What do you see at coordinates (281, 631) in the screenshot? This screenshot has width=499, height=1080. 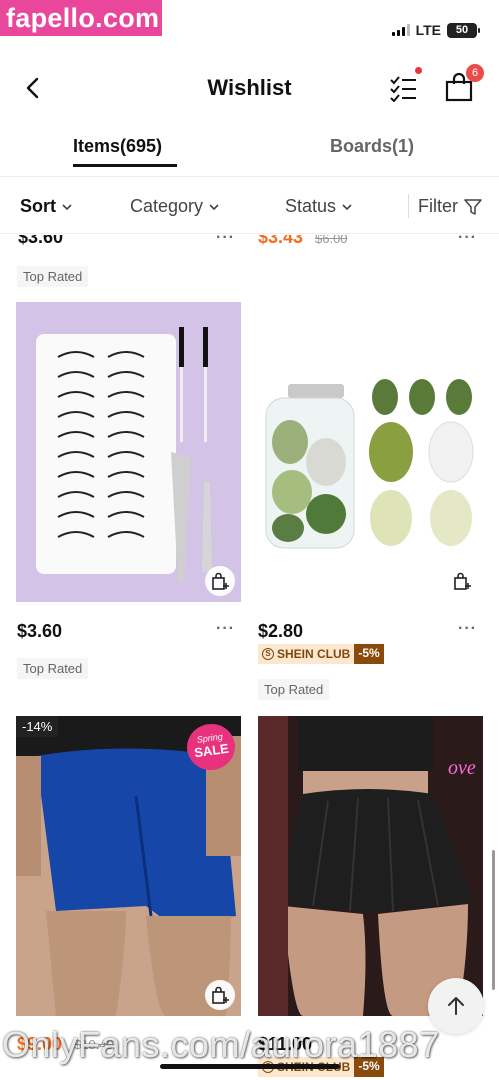 I see `product-price: $2.80` at bounding box center [281, 631].